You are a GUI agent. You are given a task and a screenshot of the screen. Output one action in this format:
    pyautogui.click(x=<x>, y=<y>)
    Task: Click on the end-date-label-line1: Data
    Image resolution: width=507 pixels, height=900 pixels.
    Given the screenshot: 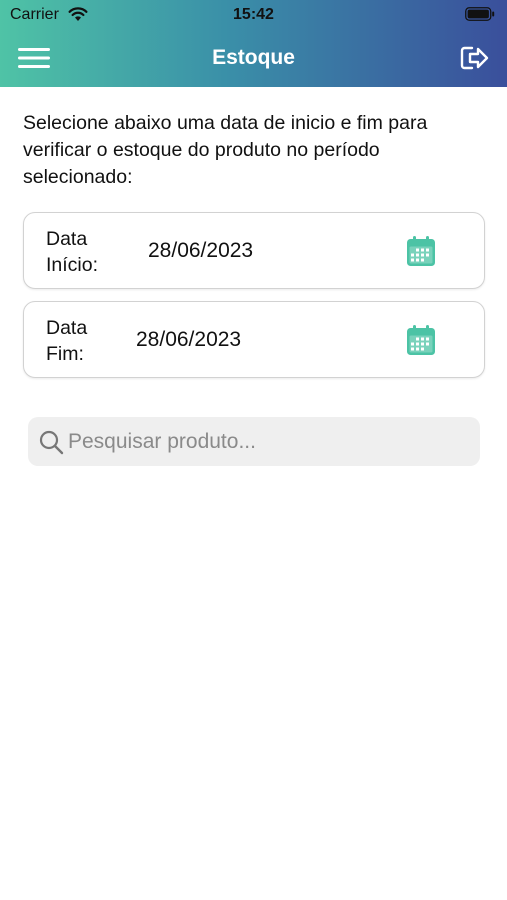 What is the action you would take?
    pyautogui.click(x=67, y=328)
    